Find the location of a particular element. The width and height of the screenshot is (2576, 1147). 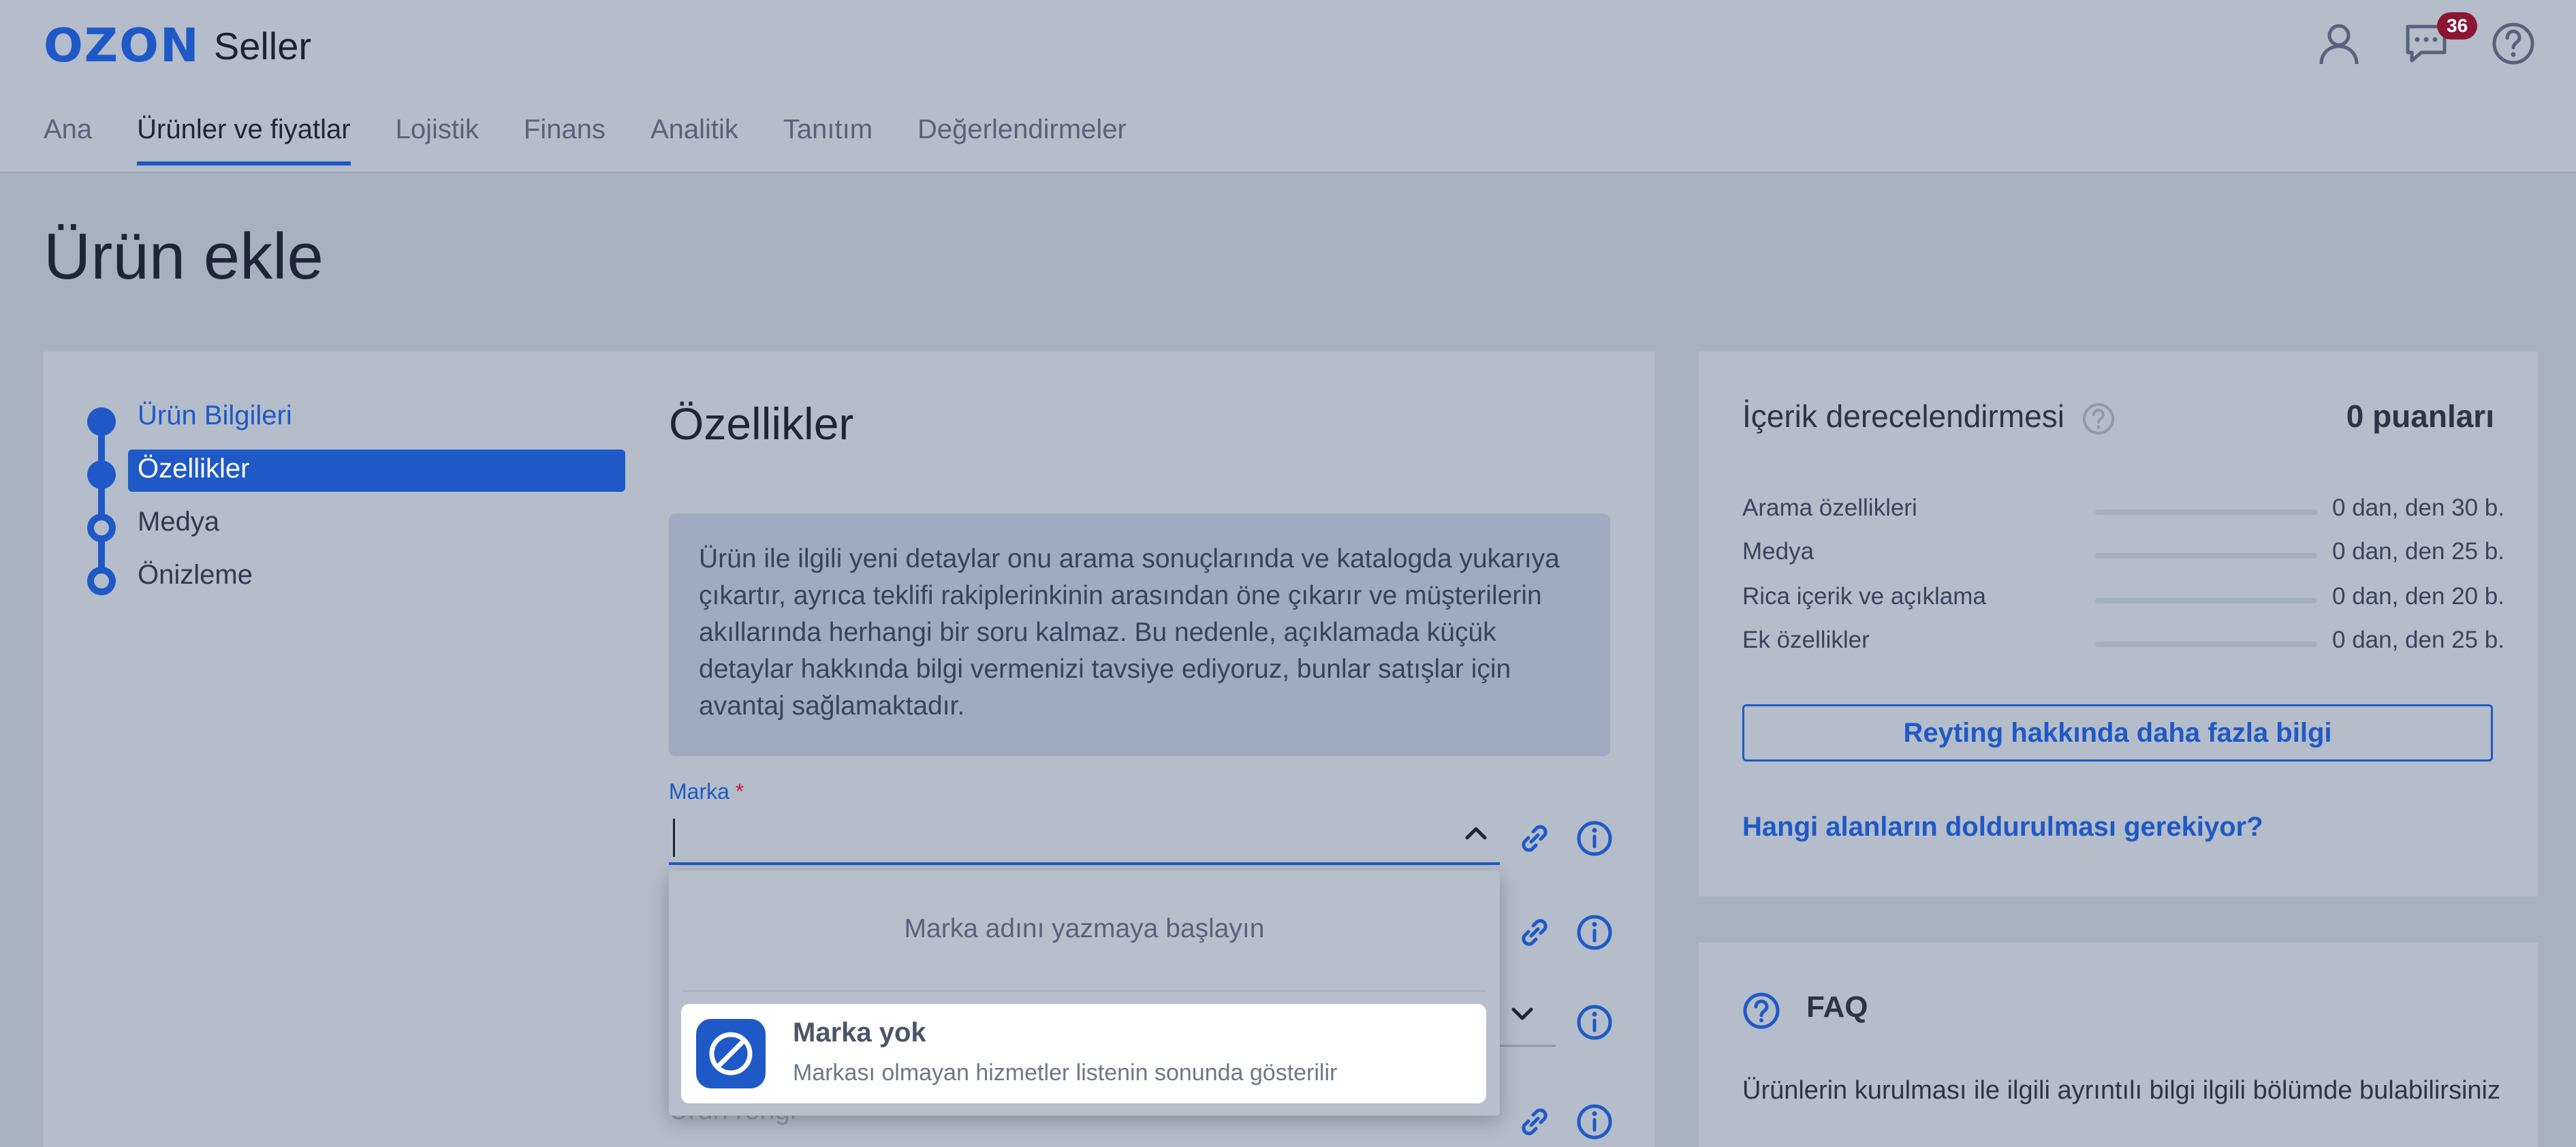

rating-row: Ek özellikler 0 dan, den 25 b. is located at coordinates (2130, 643).